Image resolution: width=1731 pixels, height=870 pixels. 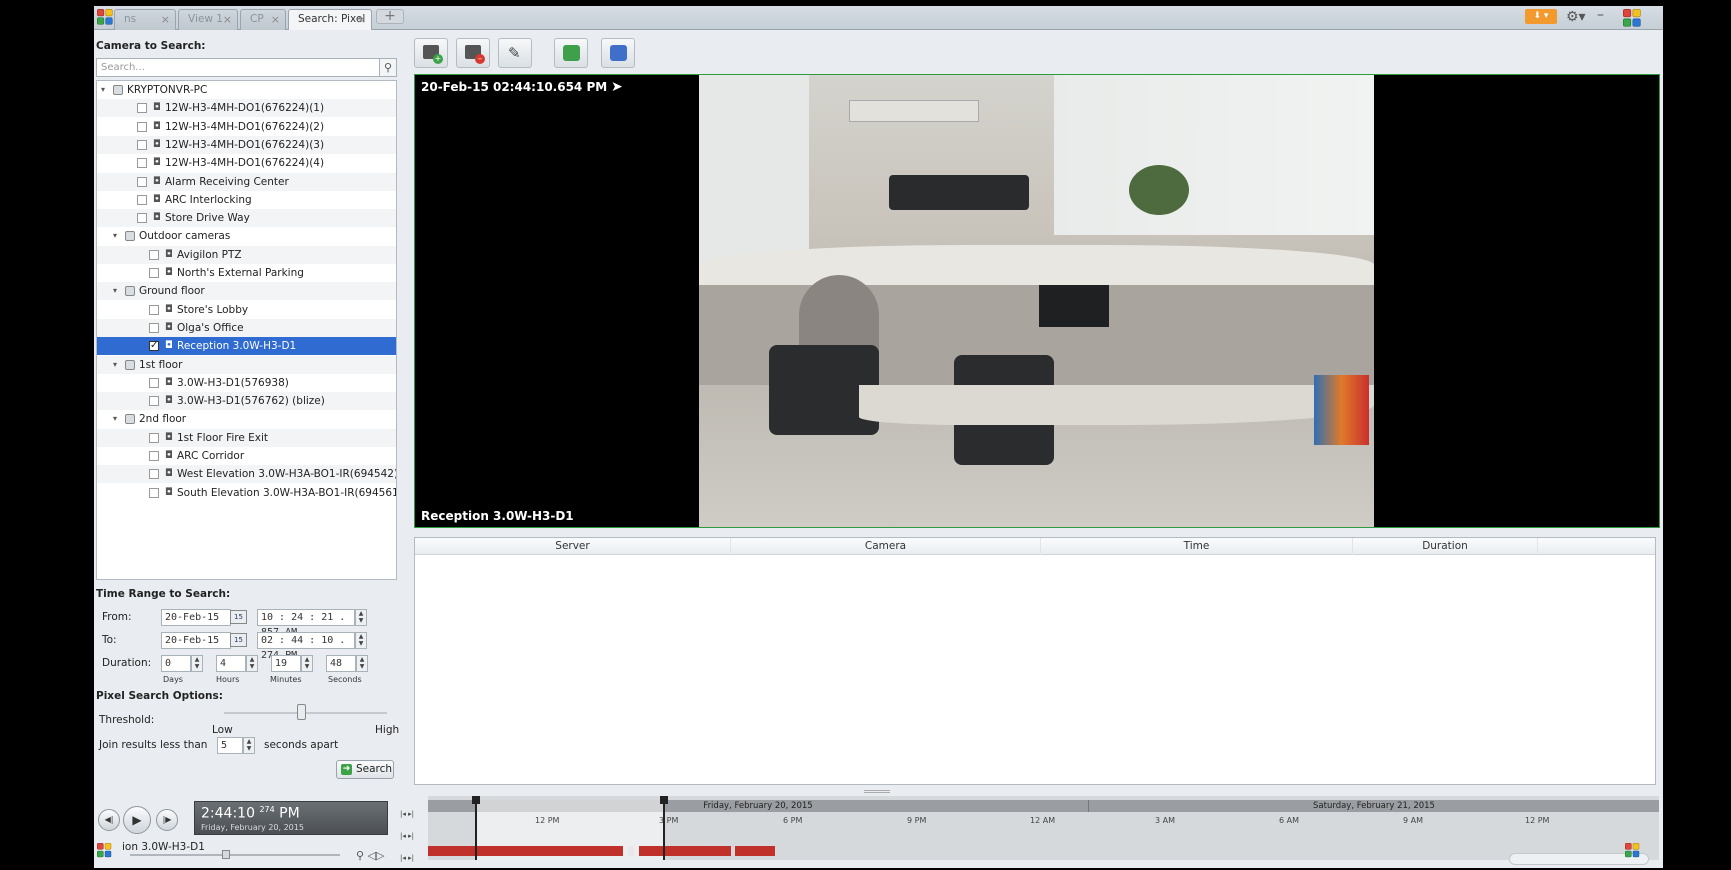 I want to click on zoom-slider, so click(x=226, y=854).